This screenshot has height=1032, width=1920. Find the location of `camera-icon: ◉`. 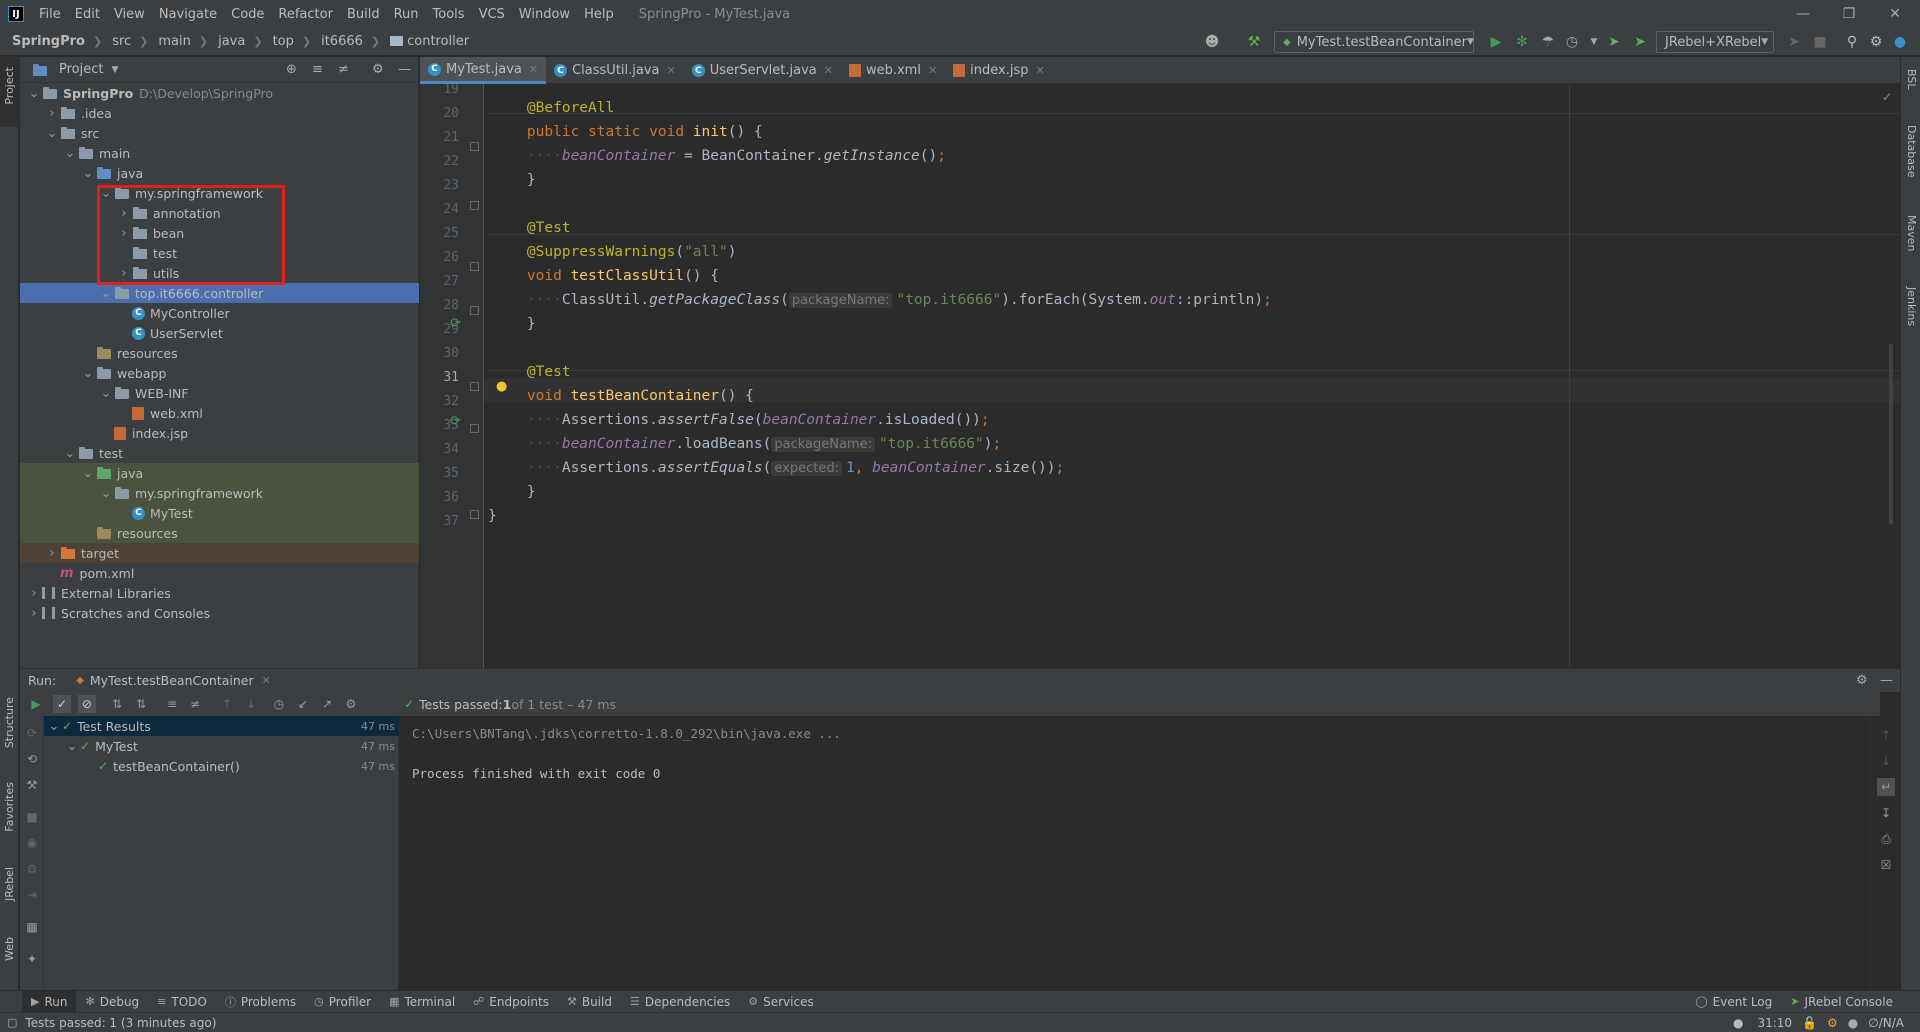

camera-icon: ◉ is located at coordinates (32, 843).